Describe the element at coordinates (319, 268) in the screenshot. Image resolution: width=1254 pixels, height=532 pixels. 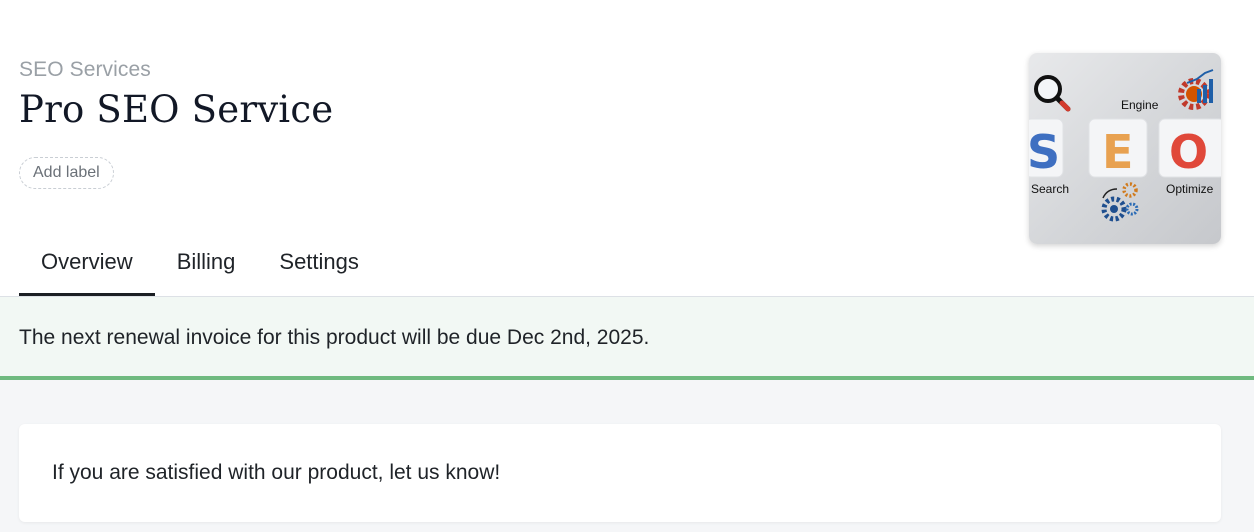
I see `tab-settings: Settings` at that location.